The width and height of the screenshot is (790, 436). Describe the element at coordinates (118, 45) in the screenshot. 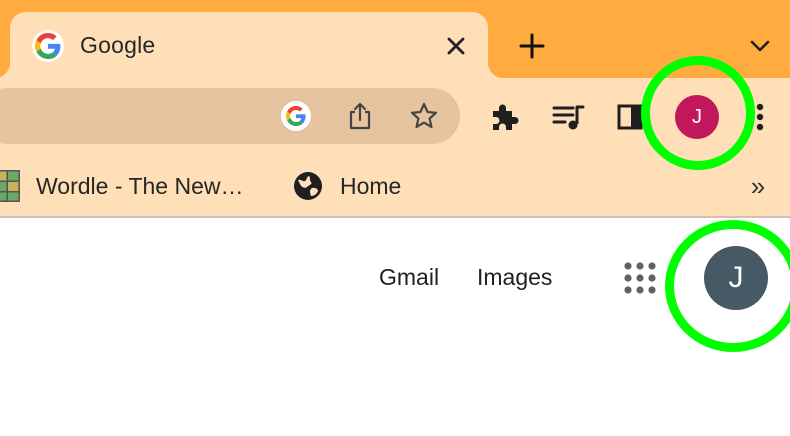

I see `tab-title: Google` at that location.